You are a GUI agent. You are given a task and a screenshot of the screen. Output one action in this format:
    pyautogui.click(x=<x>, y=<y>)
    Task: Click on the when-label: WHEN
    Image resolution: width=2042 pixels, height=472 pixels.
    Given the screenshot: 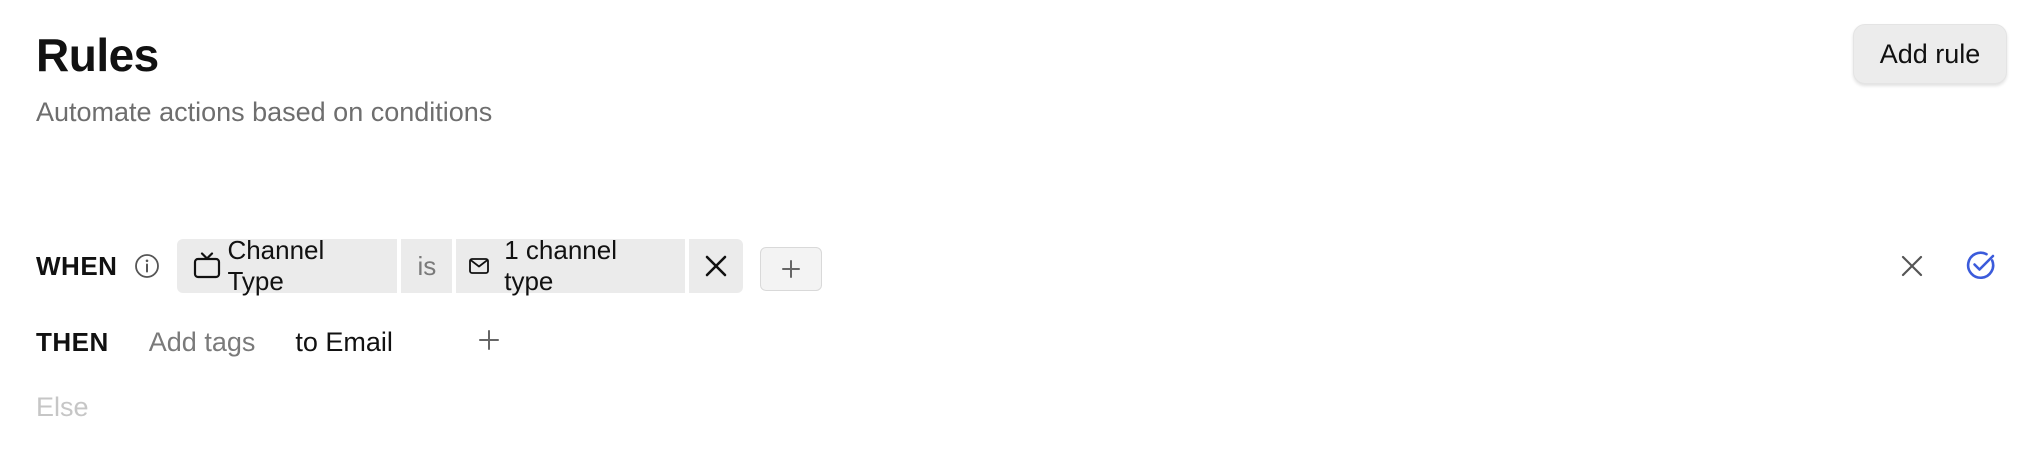 What is the action you would take?
    pyautogui.click(x=77, y=265)
    